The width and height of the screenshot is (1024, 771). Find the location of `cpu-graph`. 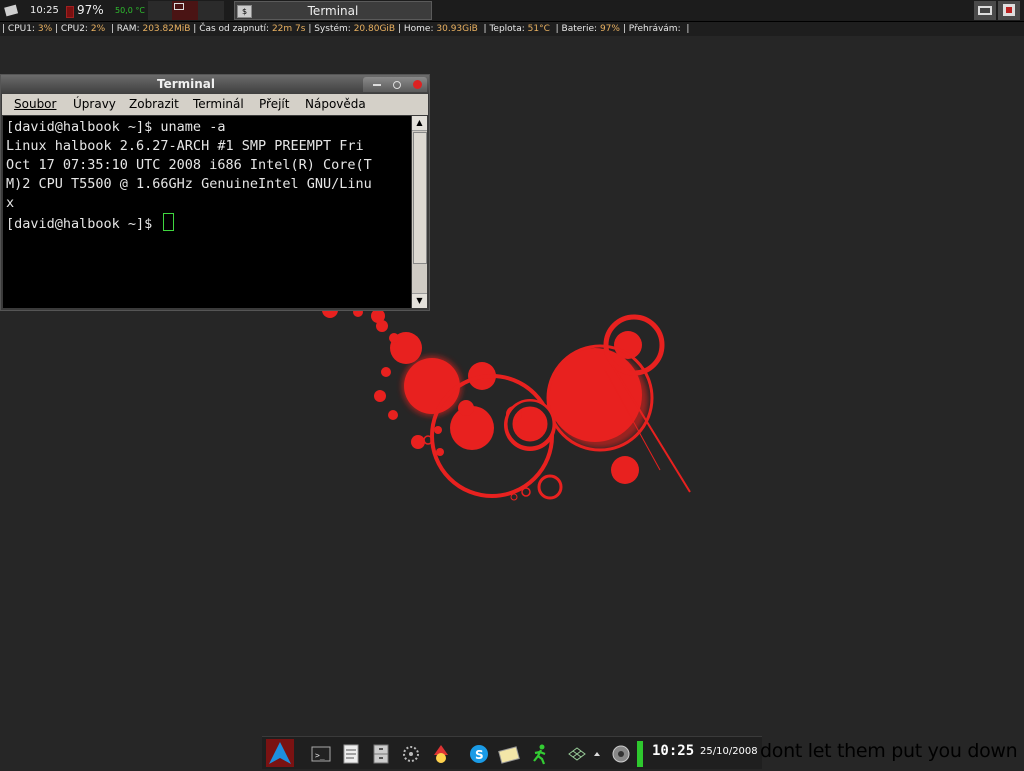

cpu-graph is located at coordinates (160, 10).